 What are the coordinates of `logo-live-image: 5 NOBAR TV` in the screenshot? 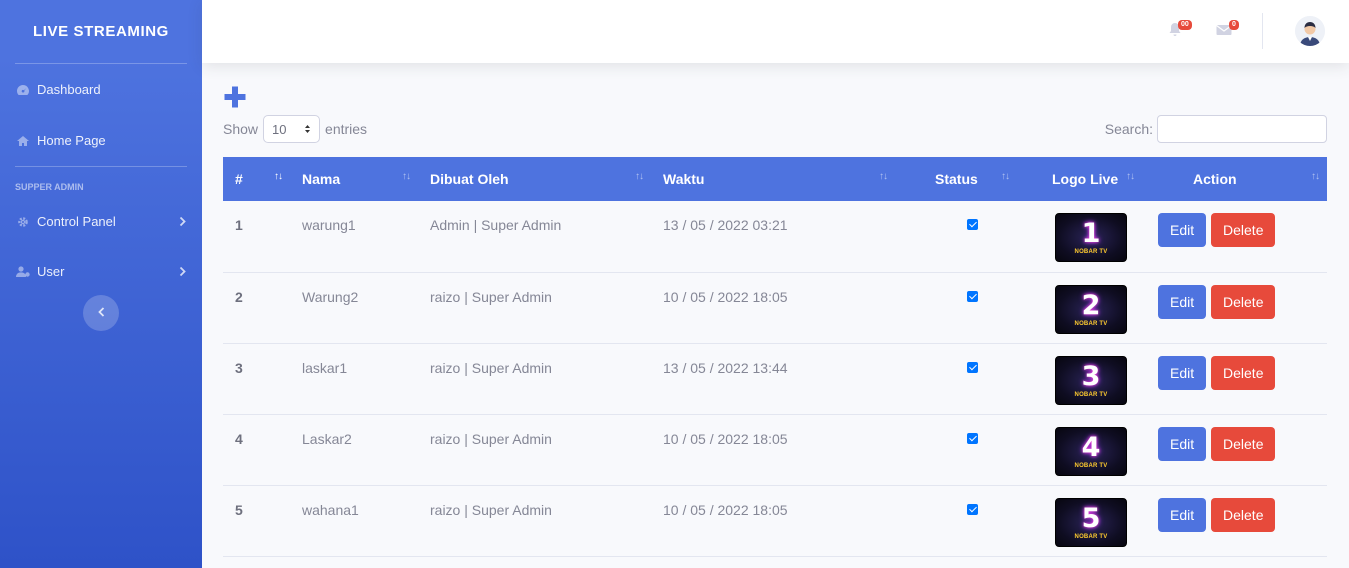 It's located at (1091, 522).